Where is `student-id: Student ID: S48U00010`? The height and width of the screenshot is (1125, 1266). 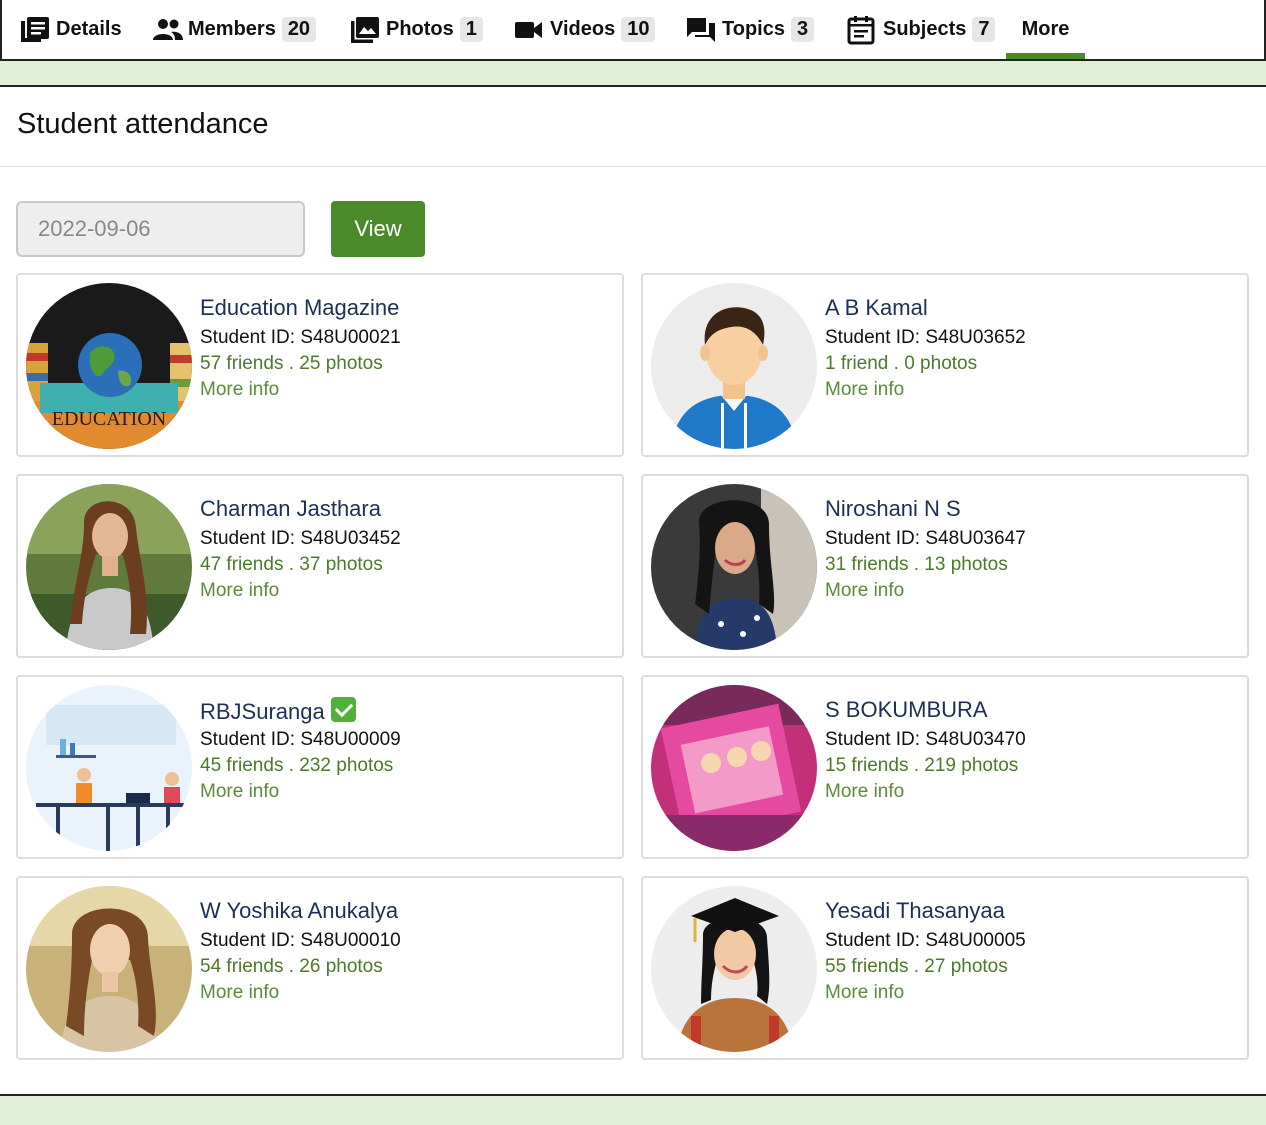 student-id: Student ID: S48U00010 is located at coordinates (300, 940).